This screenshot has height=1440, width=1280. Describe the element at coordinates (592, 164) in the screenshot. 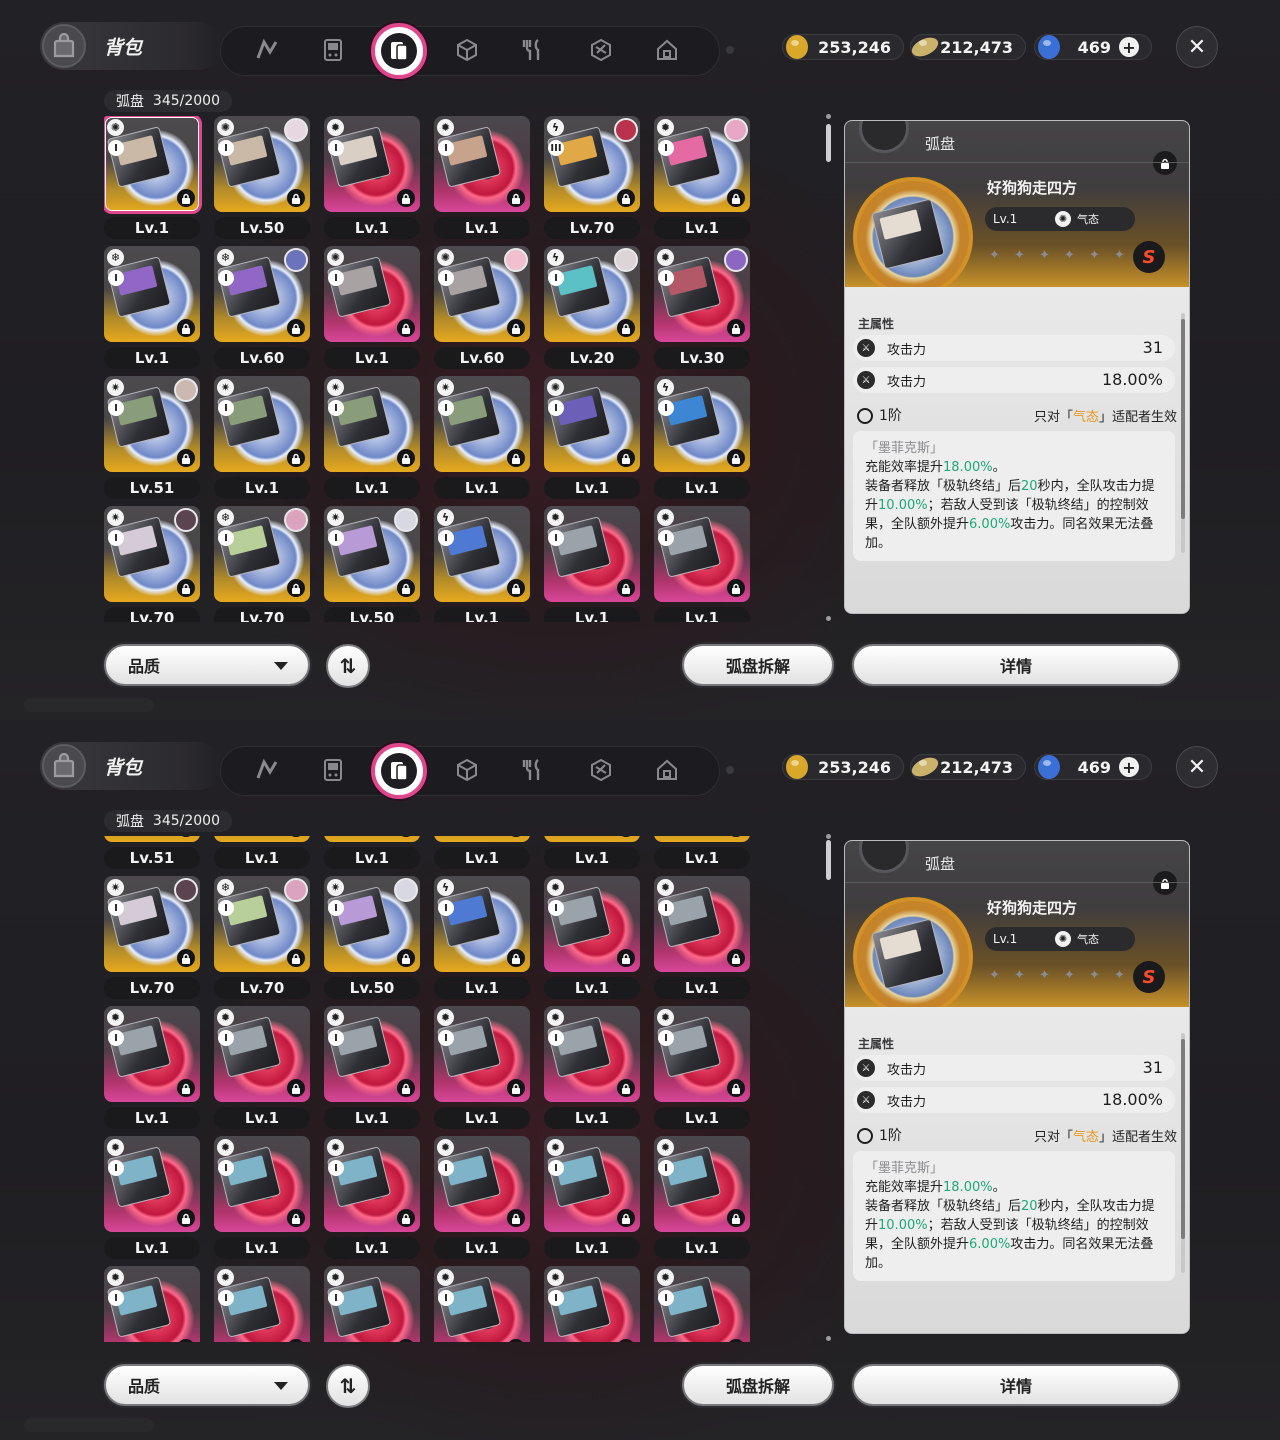

I see `w-engine-card: ϟ III` at that location.